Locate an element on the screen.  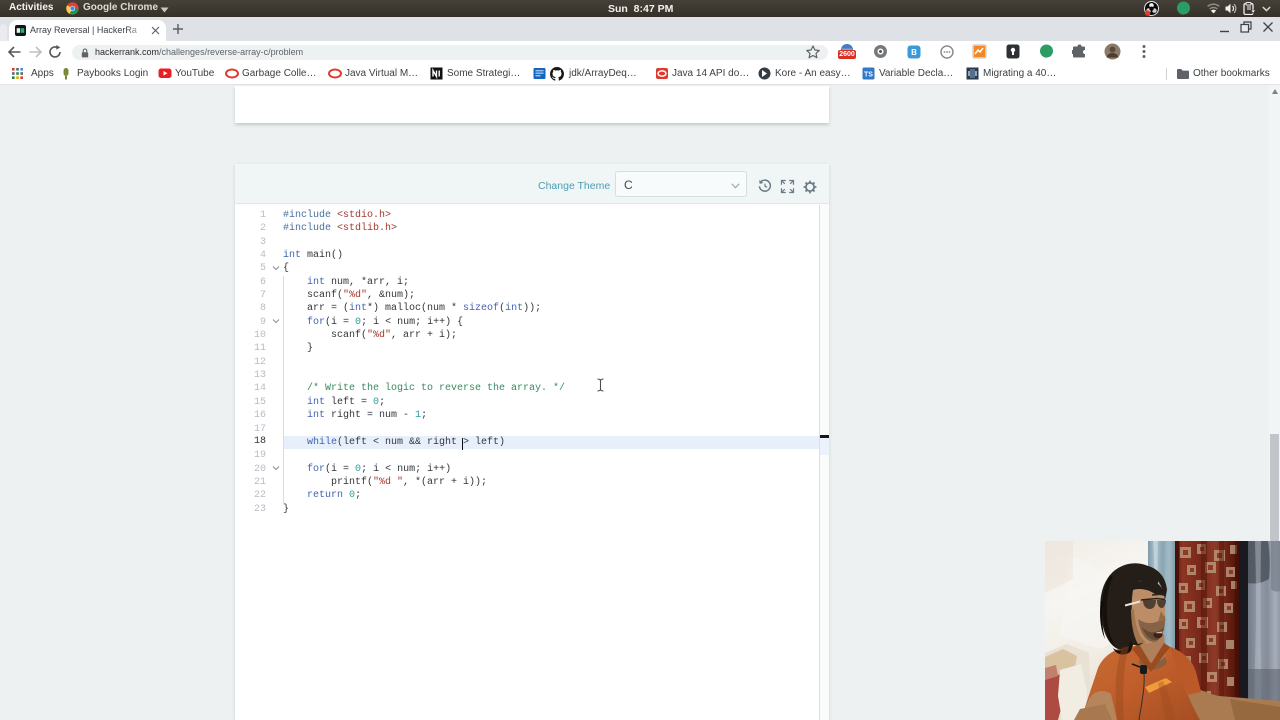
svg-text: TS is located at coordinates (868, 75).